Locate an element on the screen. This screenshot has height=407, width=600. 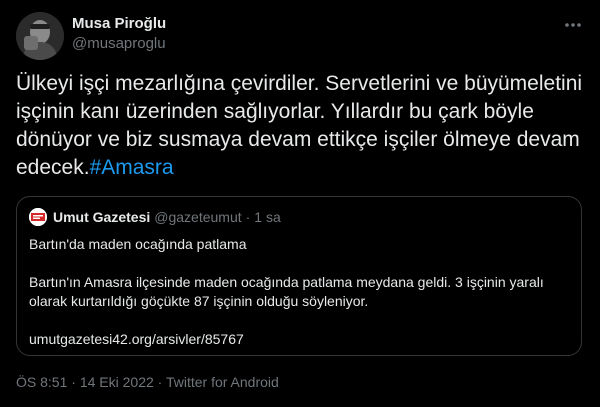
more-horizontal-icon is located at coordinates (573, 25).